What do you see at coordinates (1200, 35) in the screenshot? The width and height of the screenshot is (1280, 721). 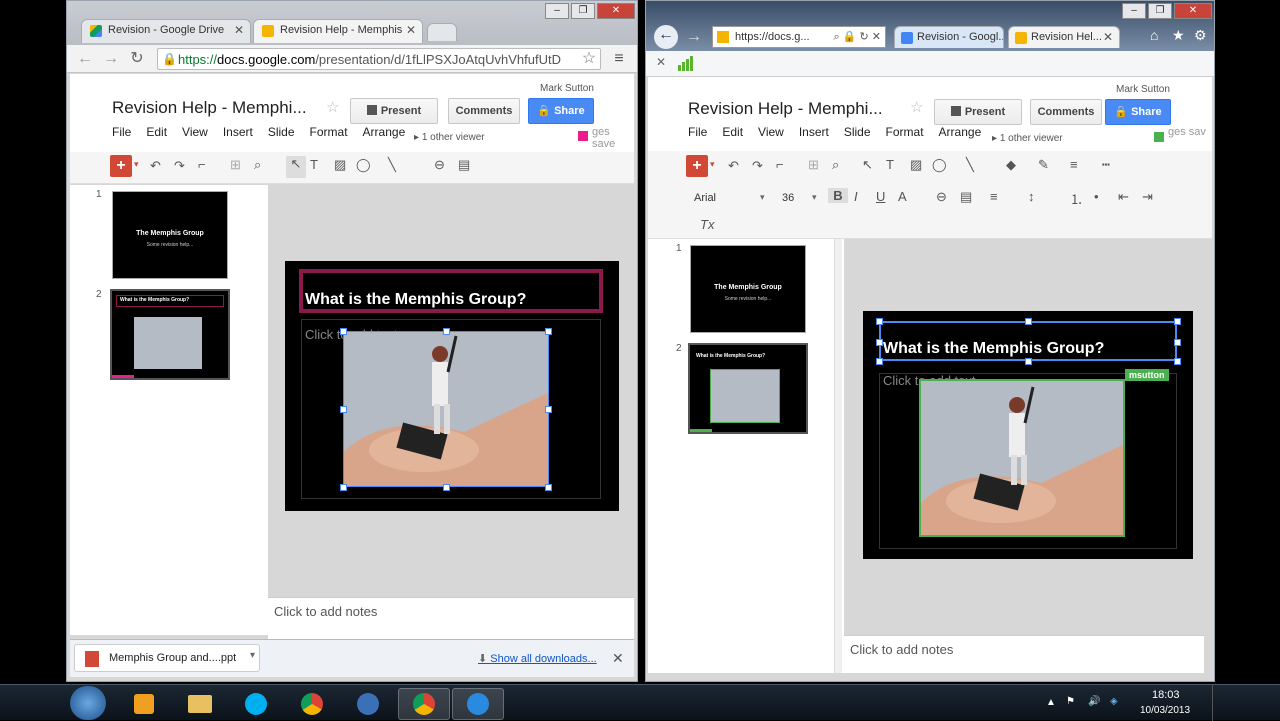 I see `settings-gear-icon: ⚙` at bounding box center [1200, 35].